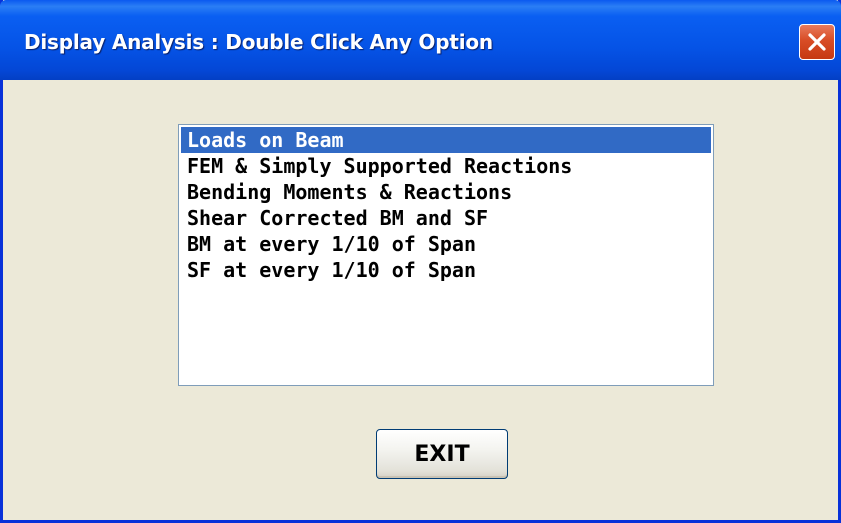 This screenshot has width=841, height=523. Describe the element at coordinates (442, 454) in the screenshot. I see `exit-button: EXIT` at that location.